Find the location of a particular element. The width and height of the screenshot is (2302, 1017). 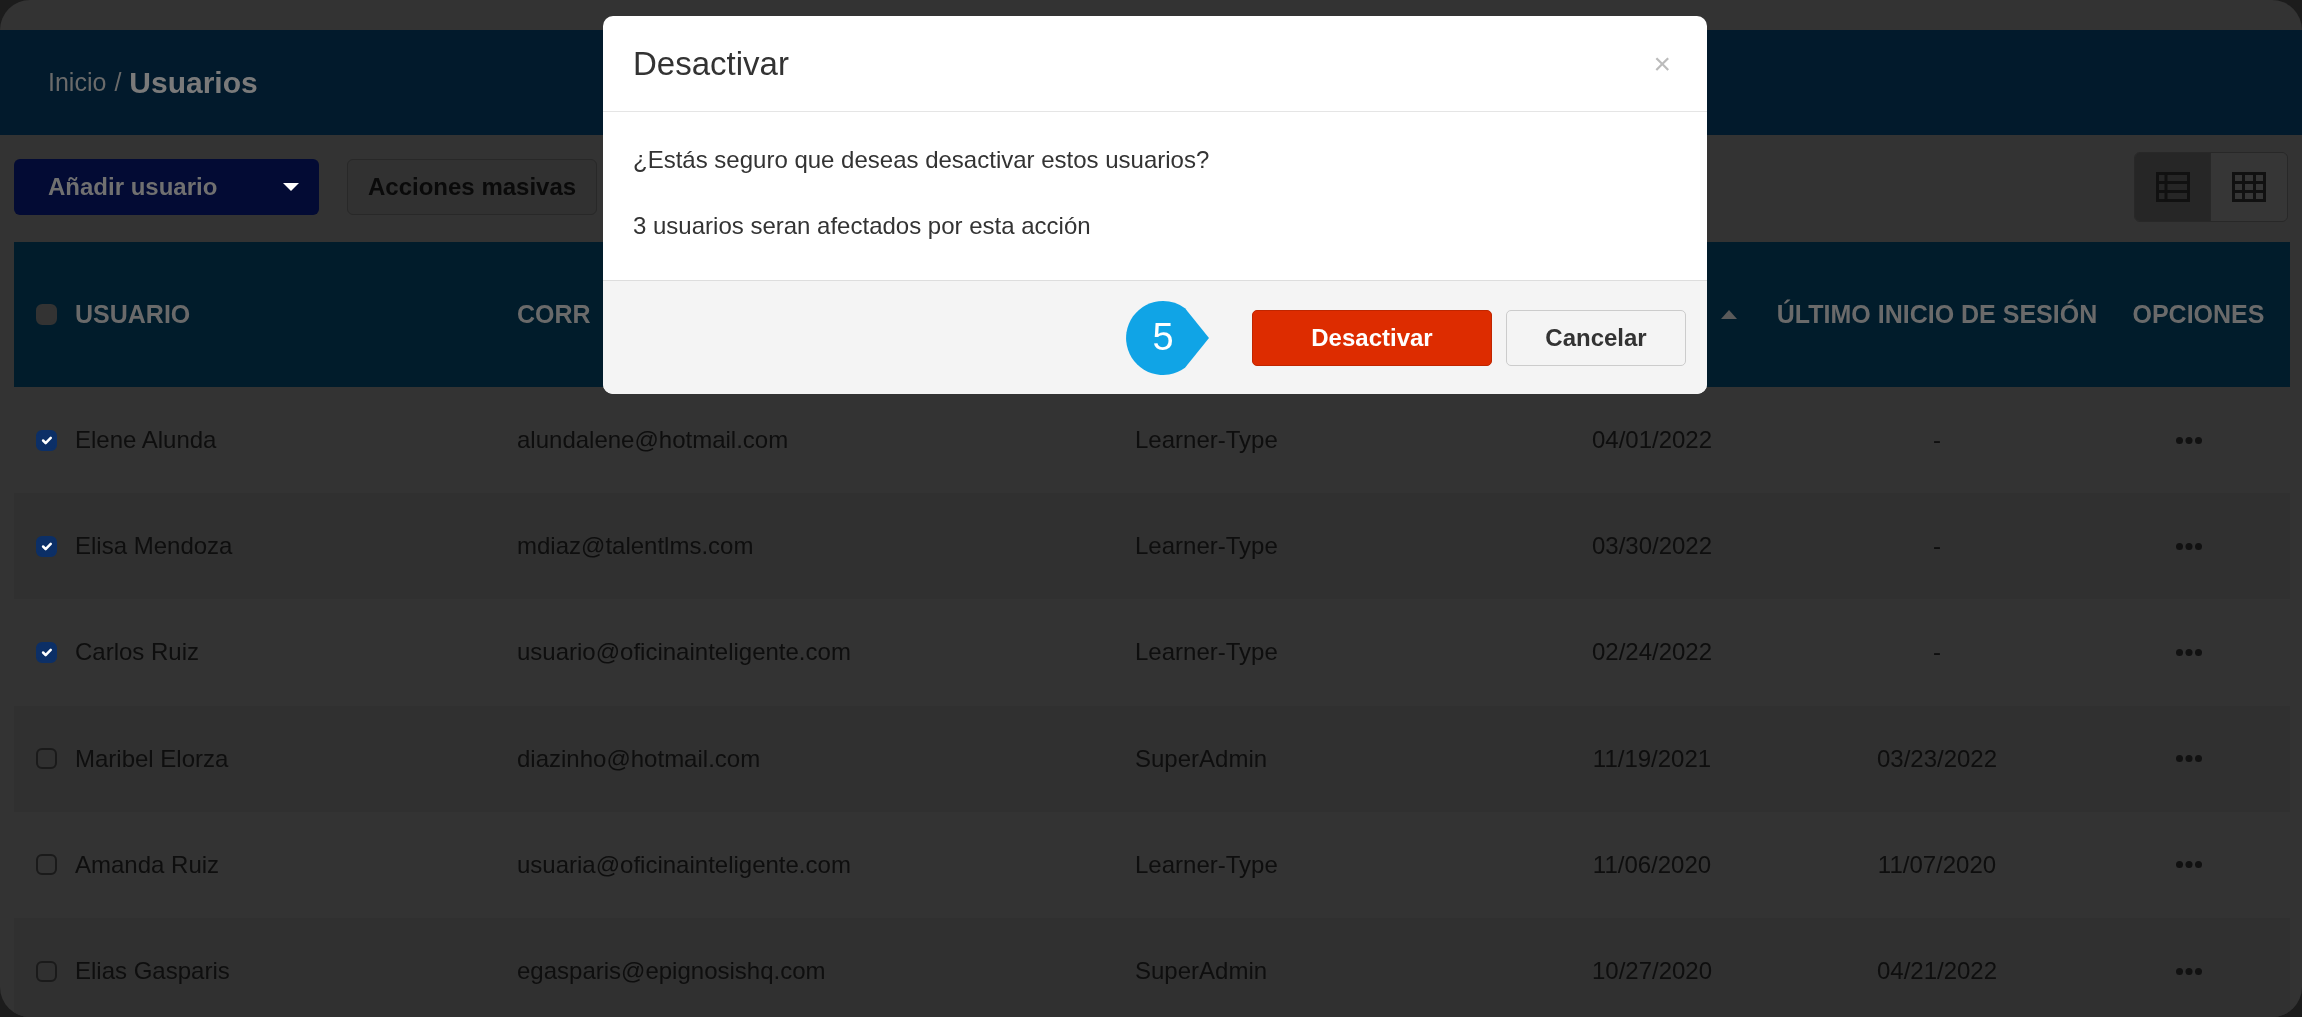

caret-icon is located at coordinates (291, 186).